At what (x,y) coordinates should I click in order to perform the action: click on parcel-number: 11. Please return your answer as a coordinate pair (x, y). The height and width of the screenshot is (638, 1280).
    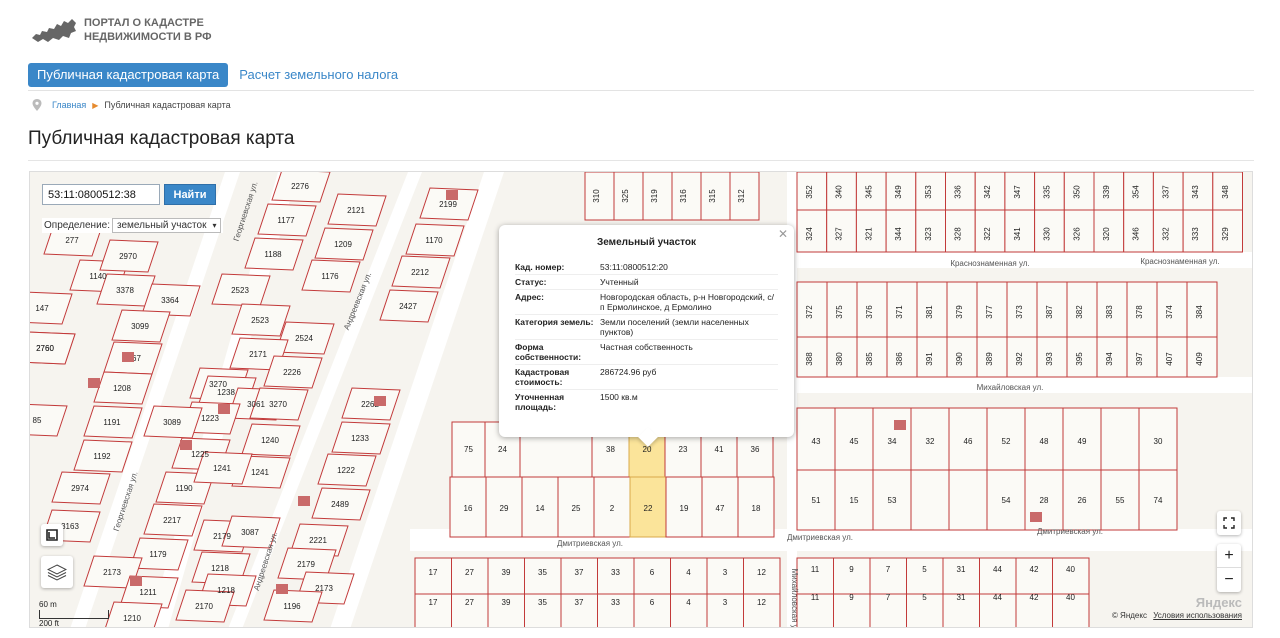
    Looking at the image, I should click on (815, 569).